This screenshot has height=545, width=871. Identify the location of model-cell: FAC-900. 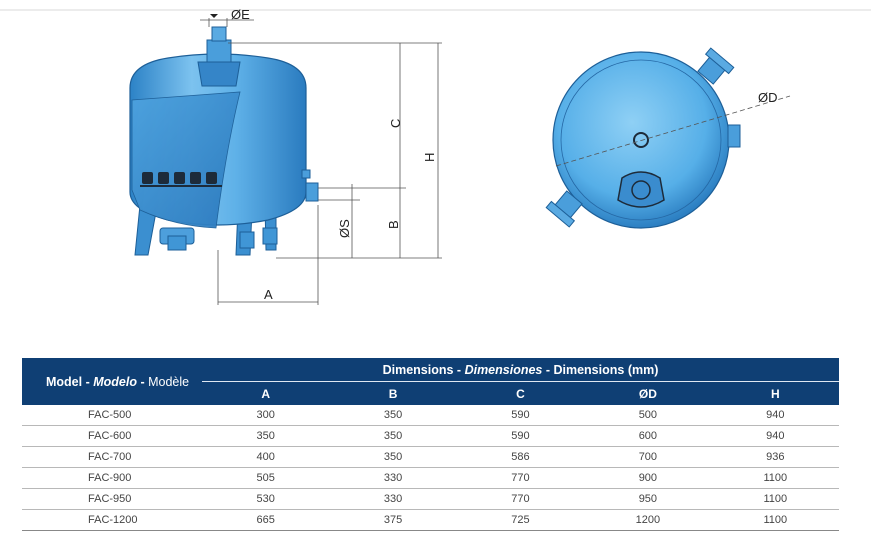
(112, 478).